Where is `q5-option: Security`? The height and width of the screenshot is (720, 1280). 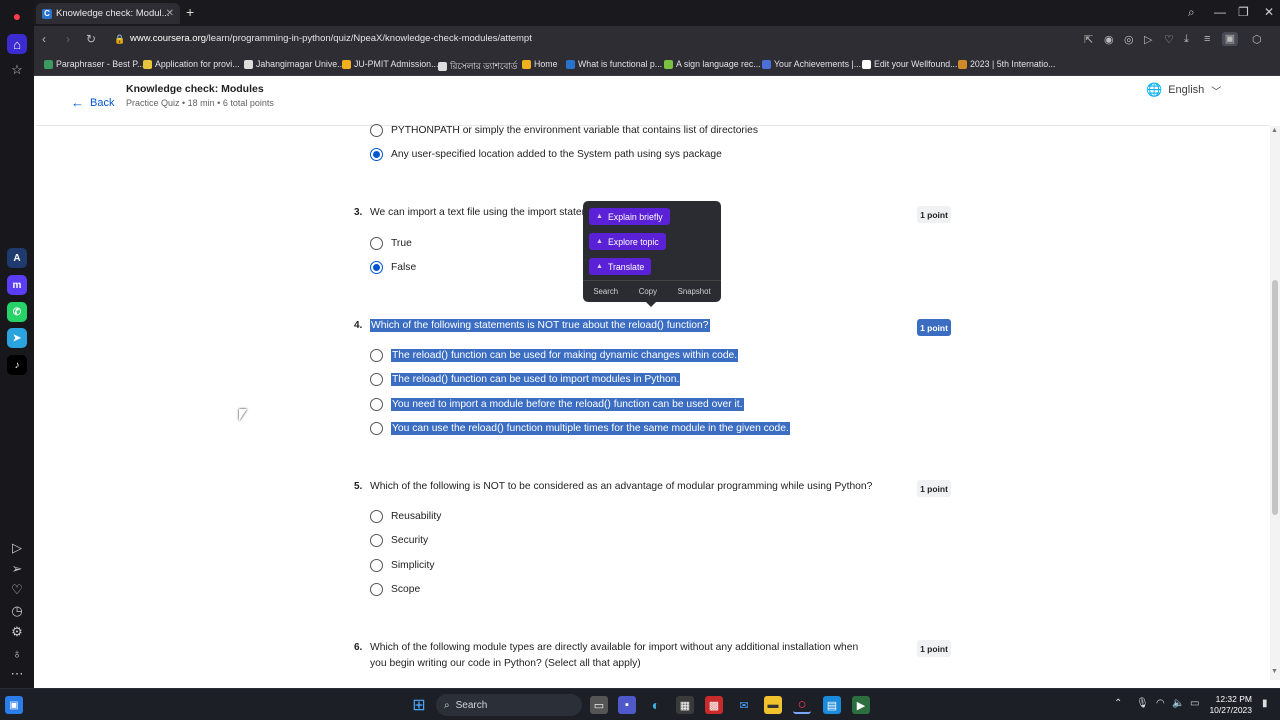 q5-option: Security is located at coordinates (399, 540).